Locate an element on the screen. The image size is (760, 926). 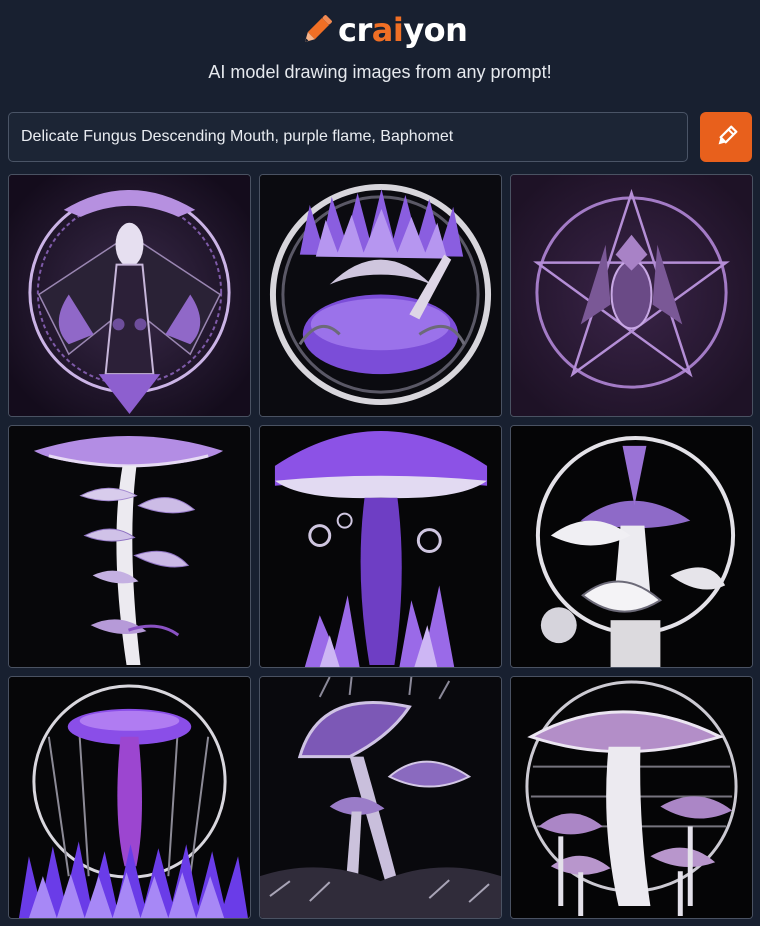
lilac-mushroom-cluster-image is located at coordinates (631, 797).